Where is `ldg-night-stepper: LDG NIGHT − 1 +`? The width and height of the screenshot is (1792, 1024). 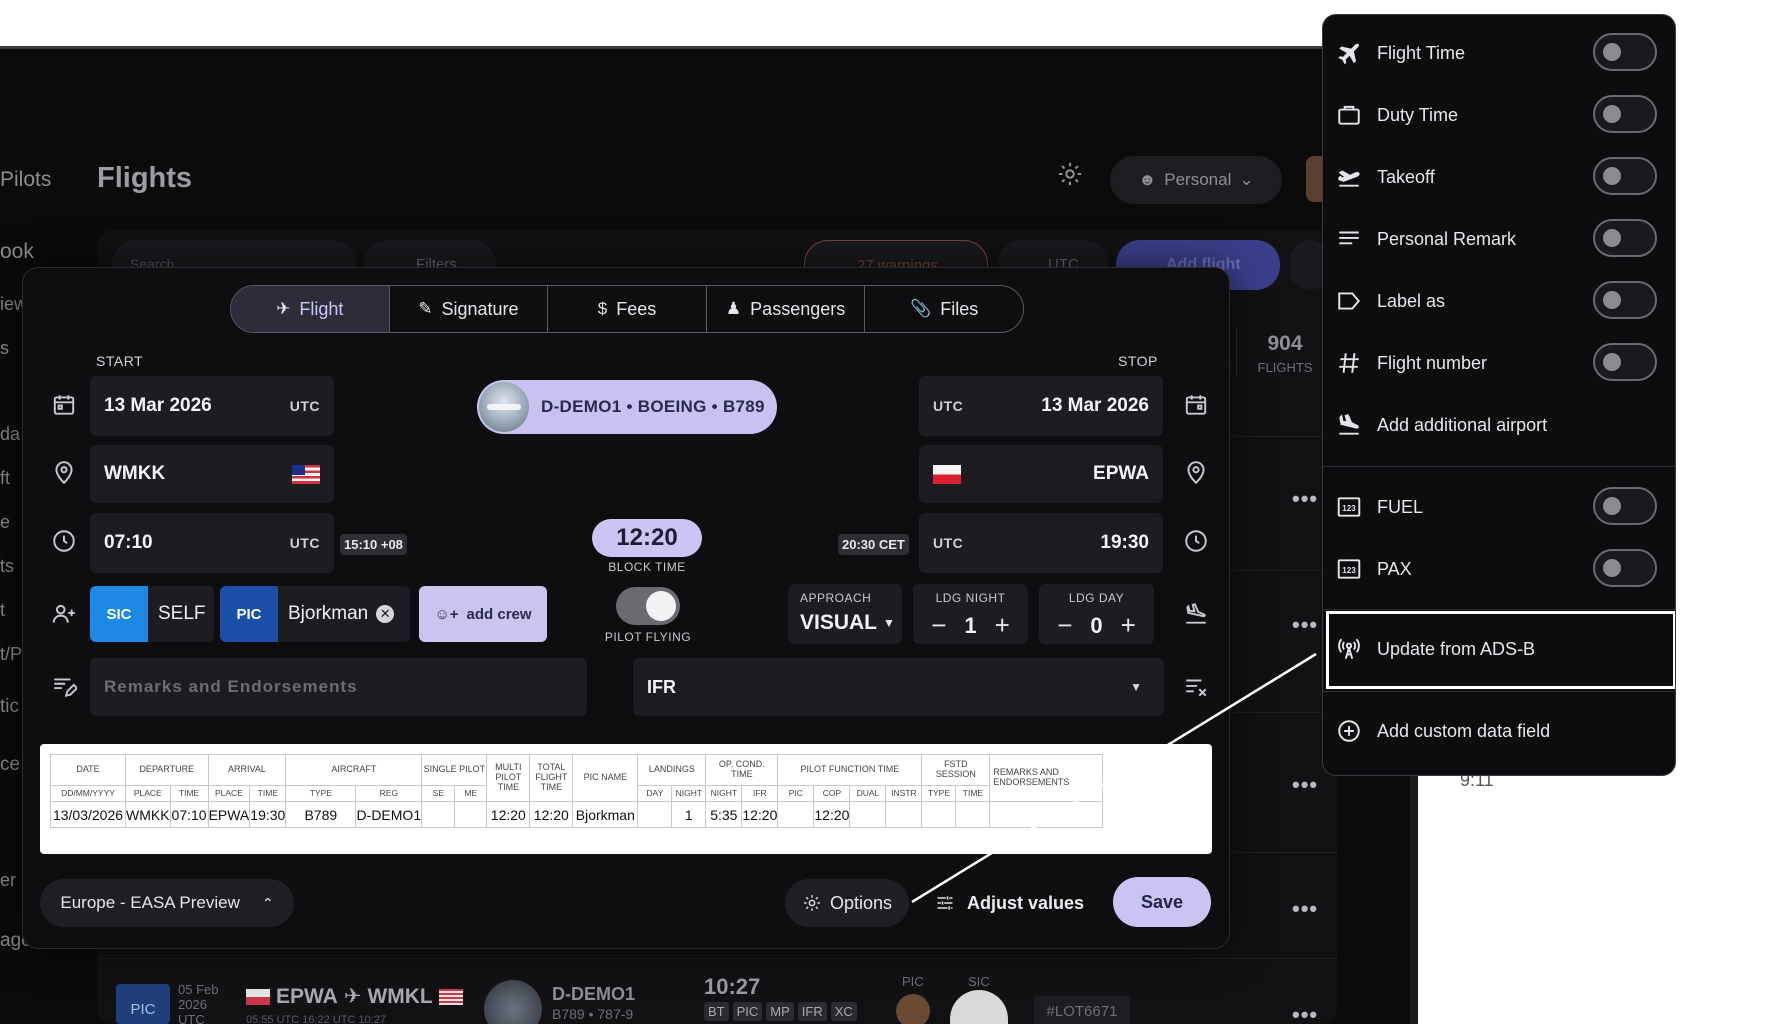
ldg-night-stepper: LDG NIGHT − 1 + is located at coordinates (970, 614).